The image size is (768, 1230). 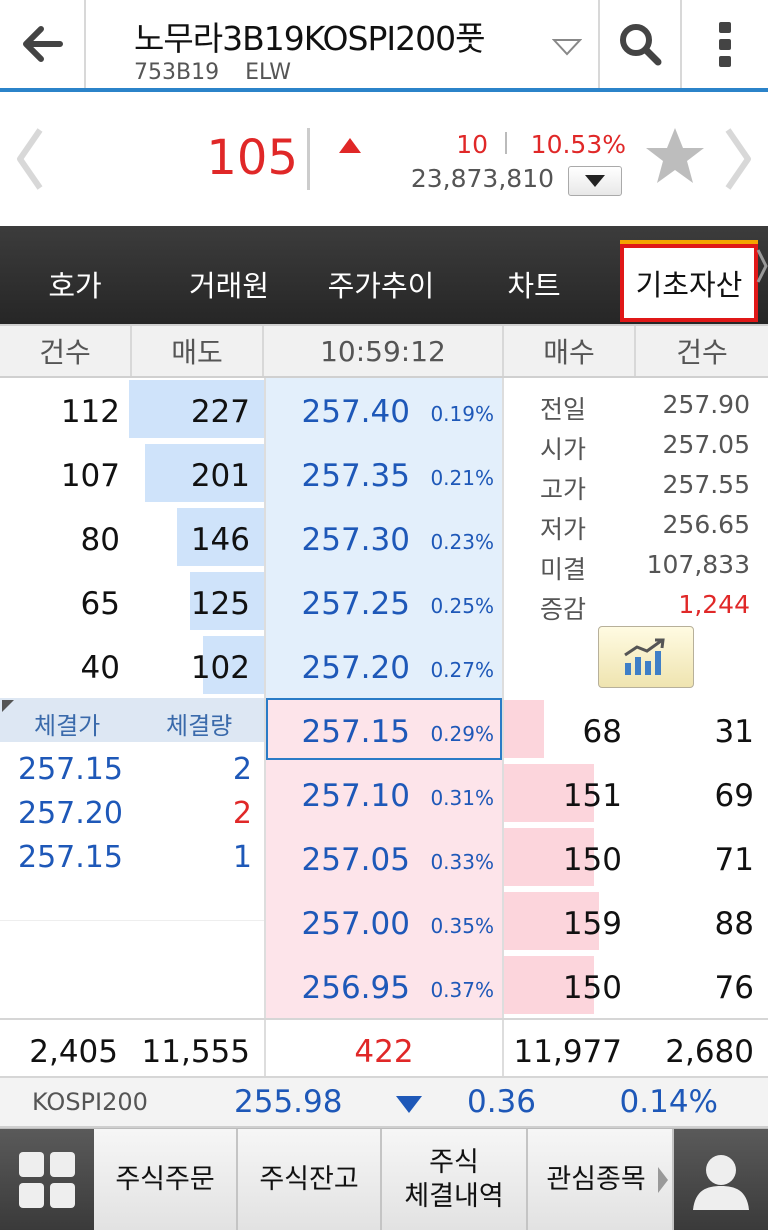 I want to click on index-ticker: KOSPI200 255.98 0.36 0.14%, so click(x=384, y=1103).